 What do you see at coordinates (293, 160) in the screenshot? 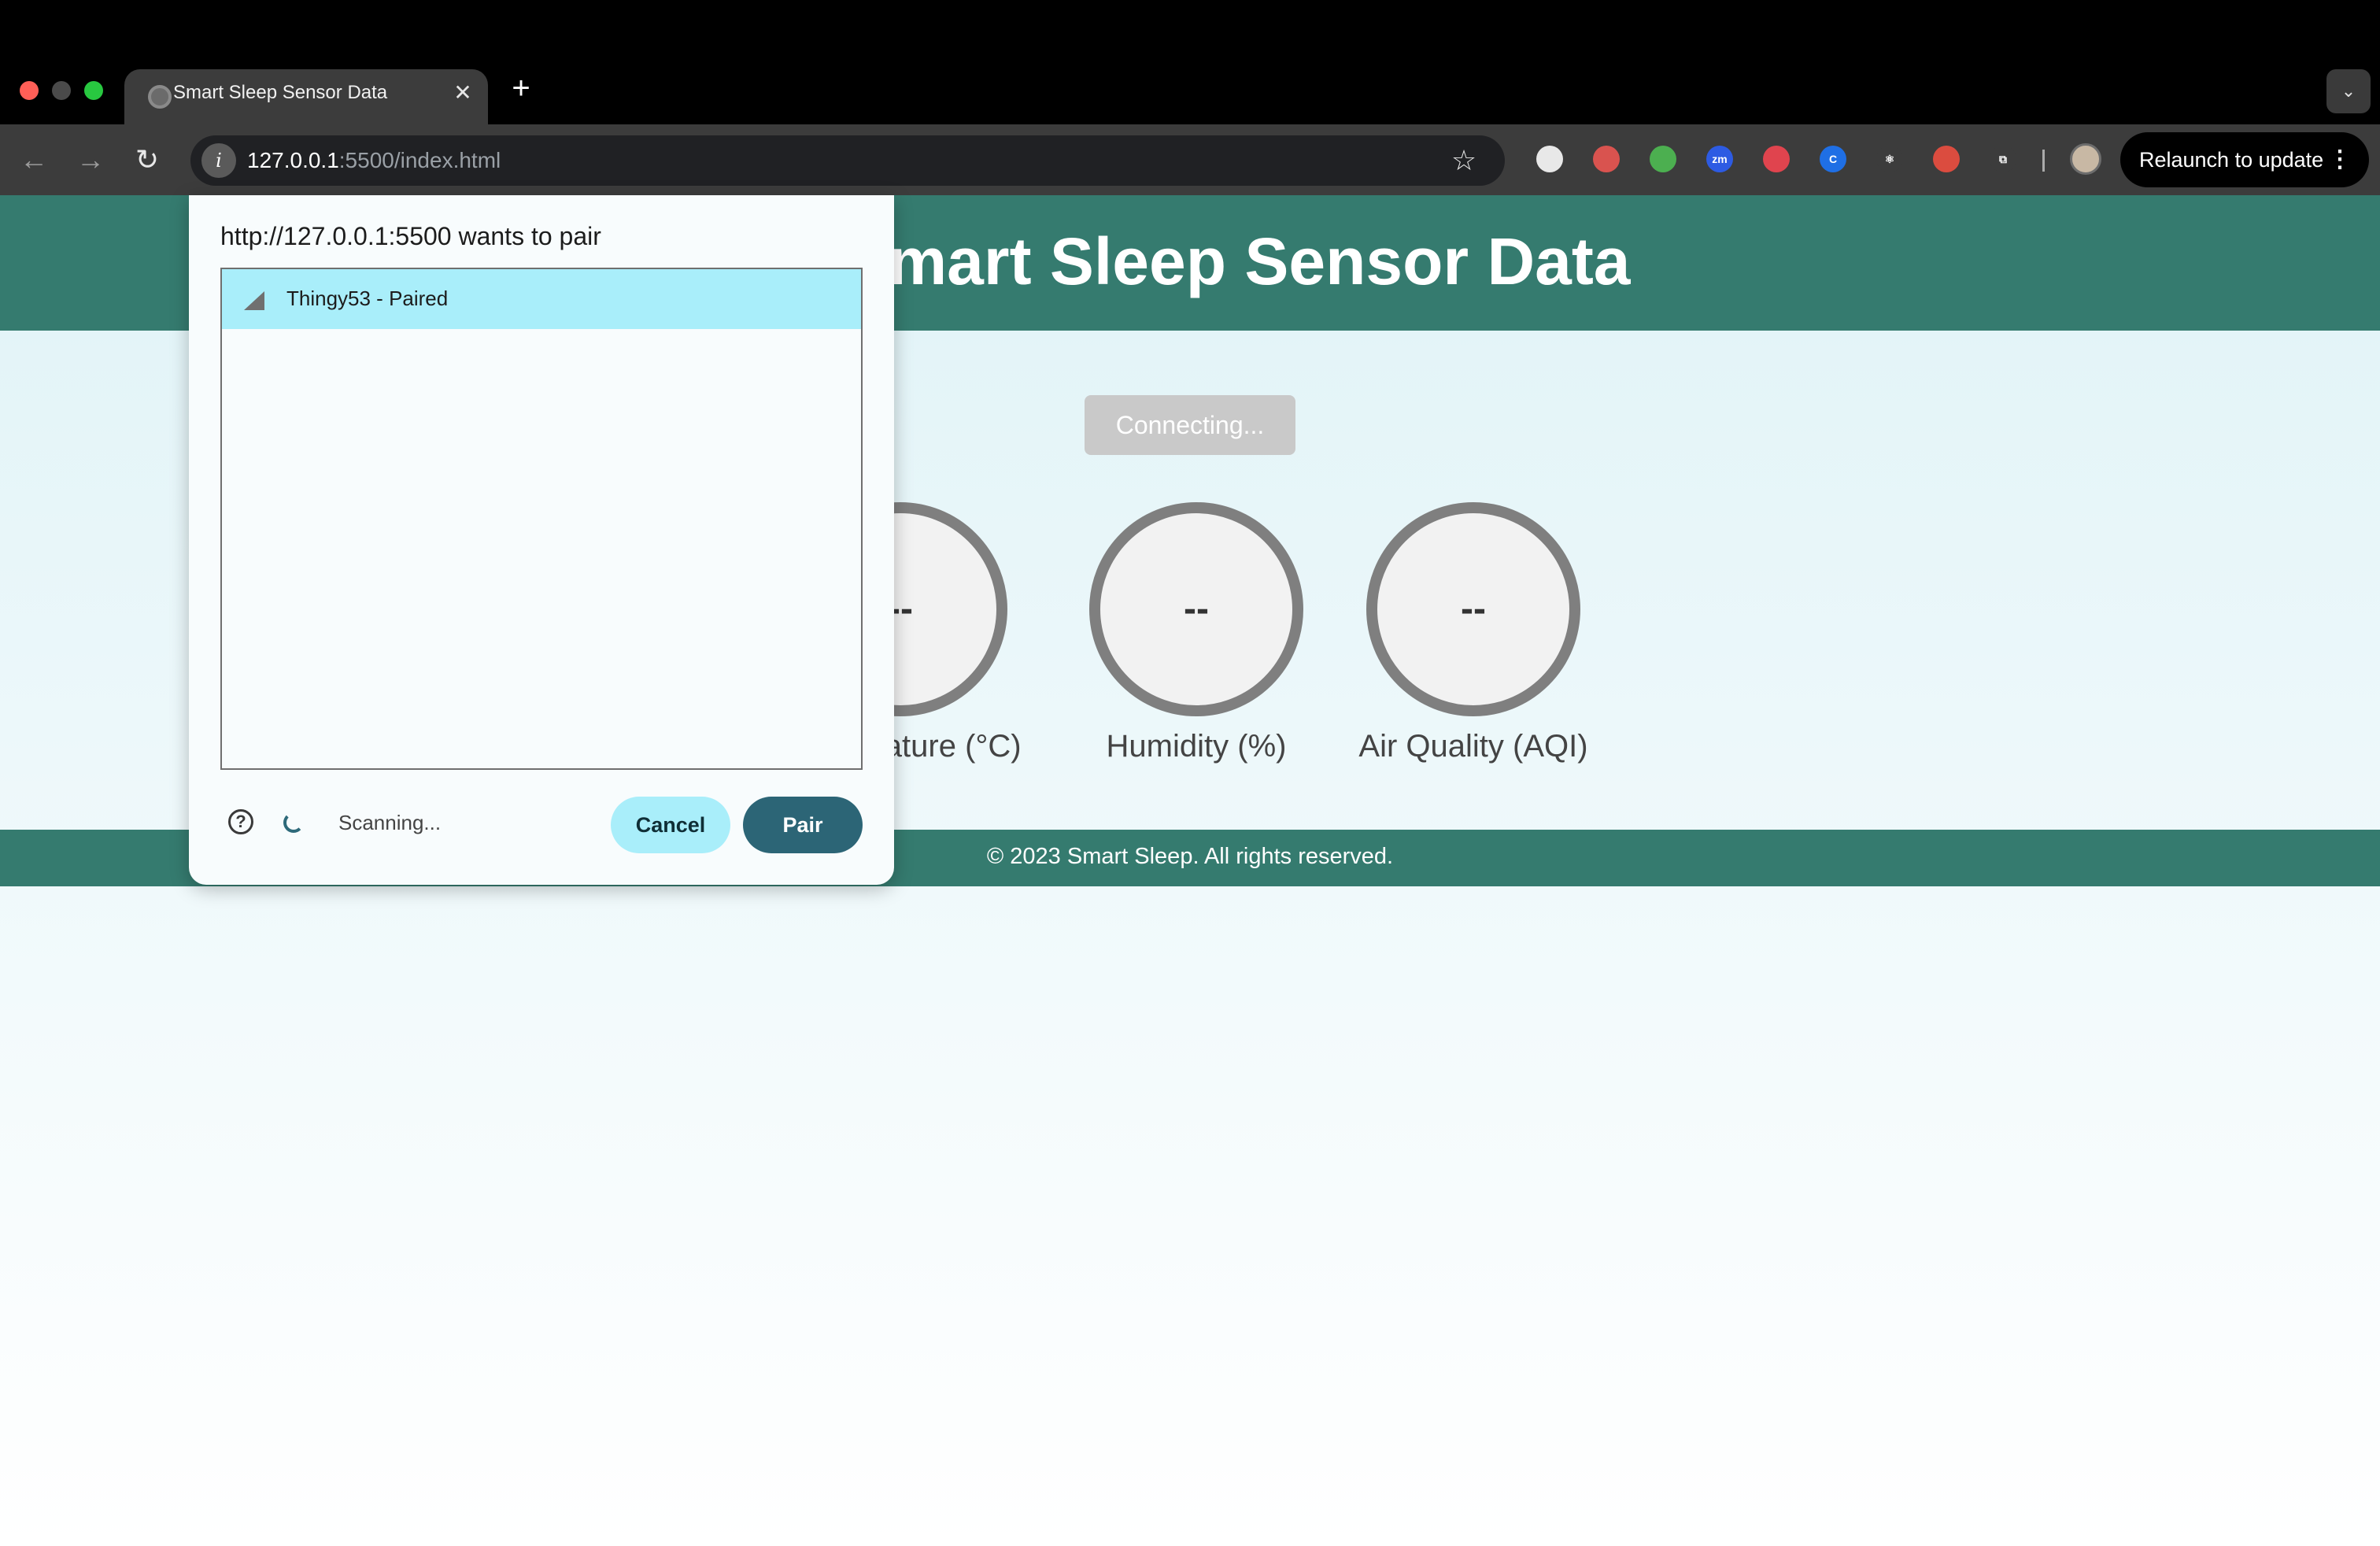
I see `url-host: 127.0.0.1` at bounding box center [293, 160].